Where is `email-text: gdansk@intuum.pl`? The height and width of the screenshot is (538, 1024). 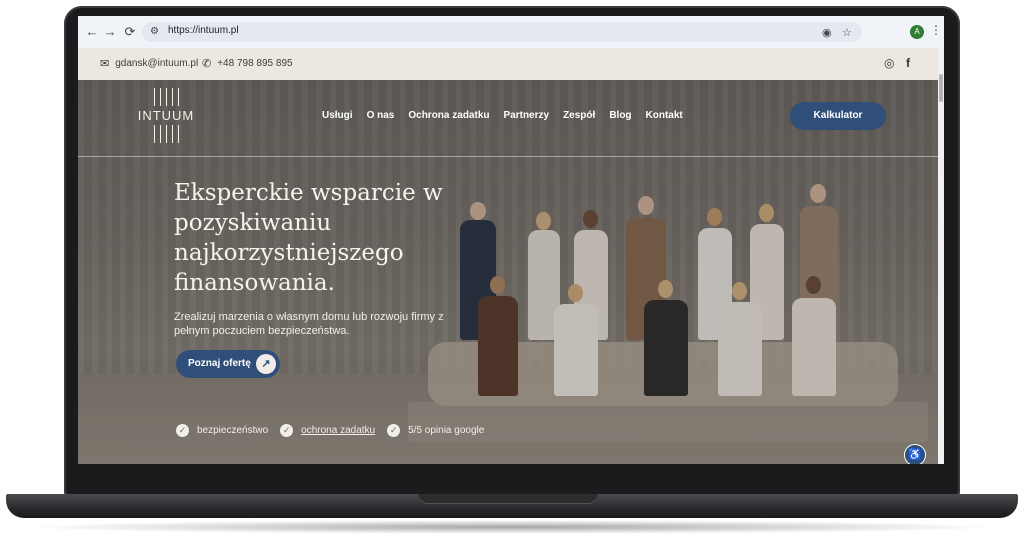 email-text: gdansk@intuum.pl is located at coordinates (156, 63).